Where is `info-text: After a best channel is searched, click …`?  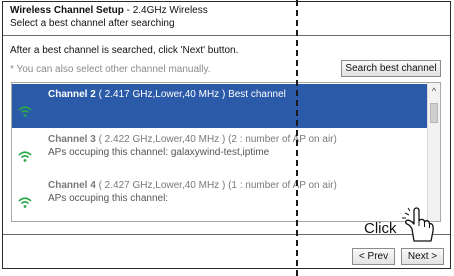 info-text: After a best channel is searched, click … is located at coordinates (124, 50).